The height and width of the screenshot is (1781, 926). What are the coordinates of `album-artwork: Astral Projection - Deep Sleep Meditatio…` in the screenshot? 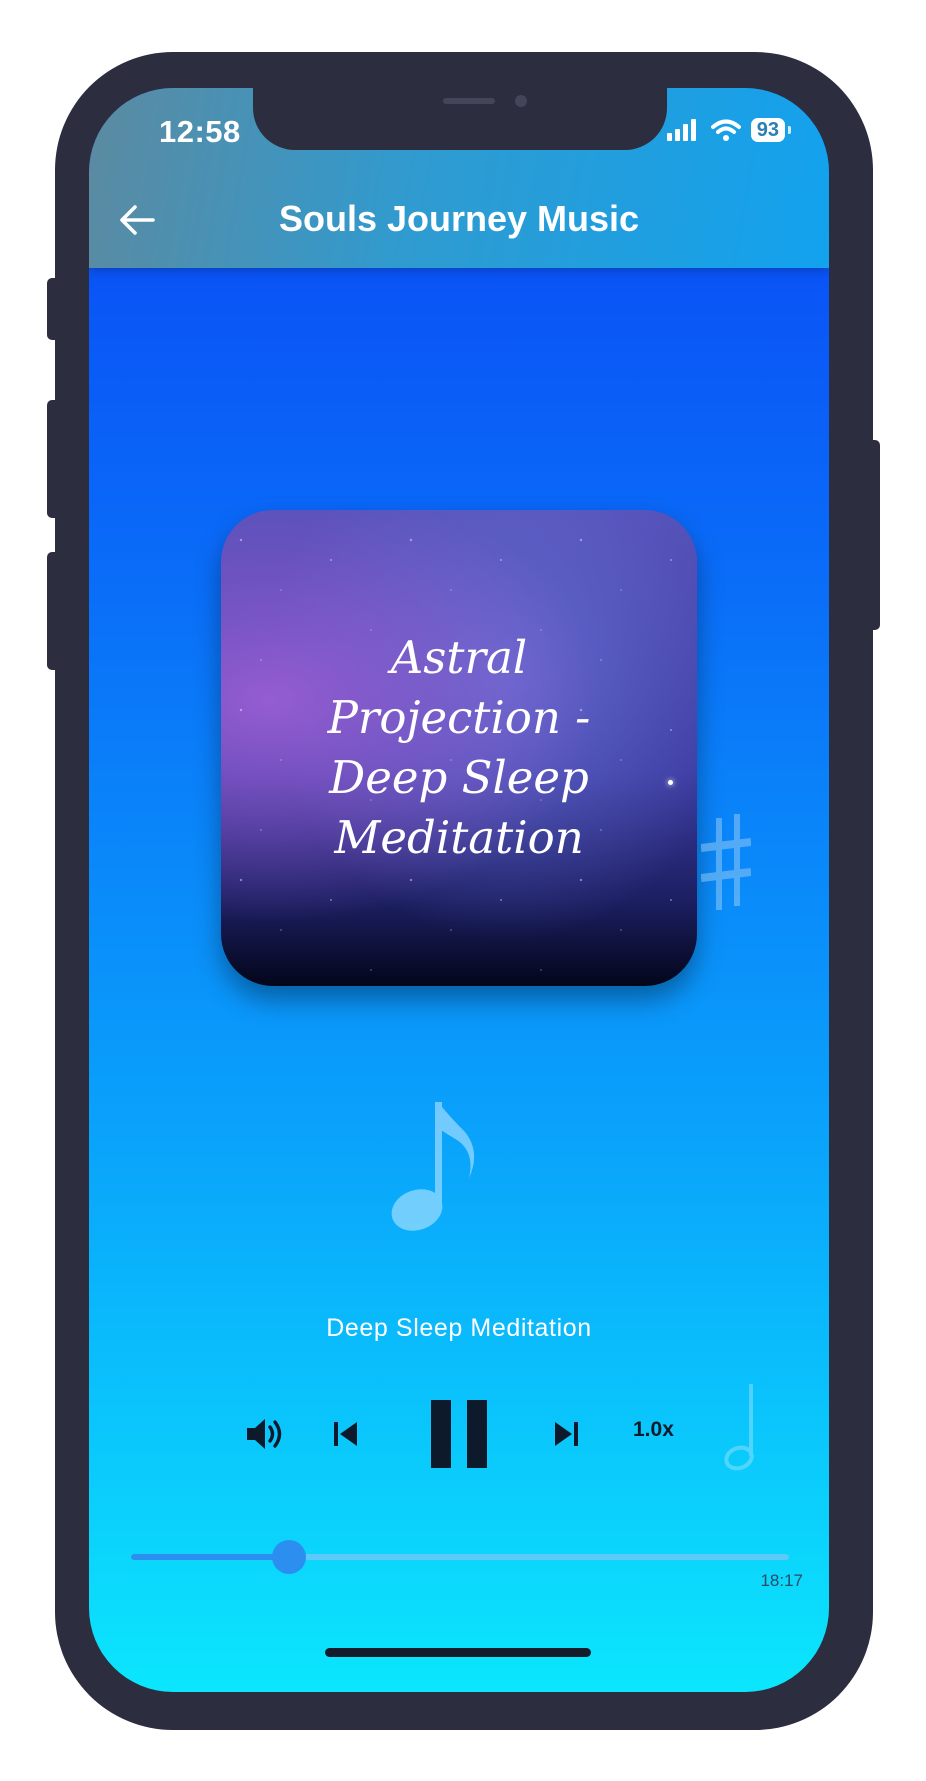 It's located at (459, 748).